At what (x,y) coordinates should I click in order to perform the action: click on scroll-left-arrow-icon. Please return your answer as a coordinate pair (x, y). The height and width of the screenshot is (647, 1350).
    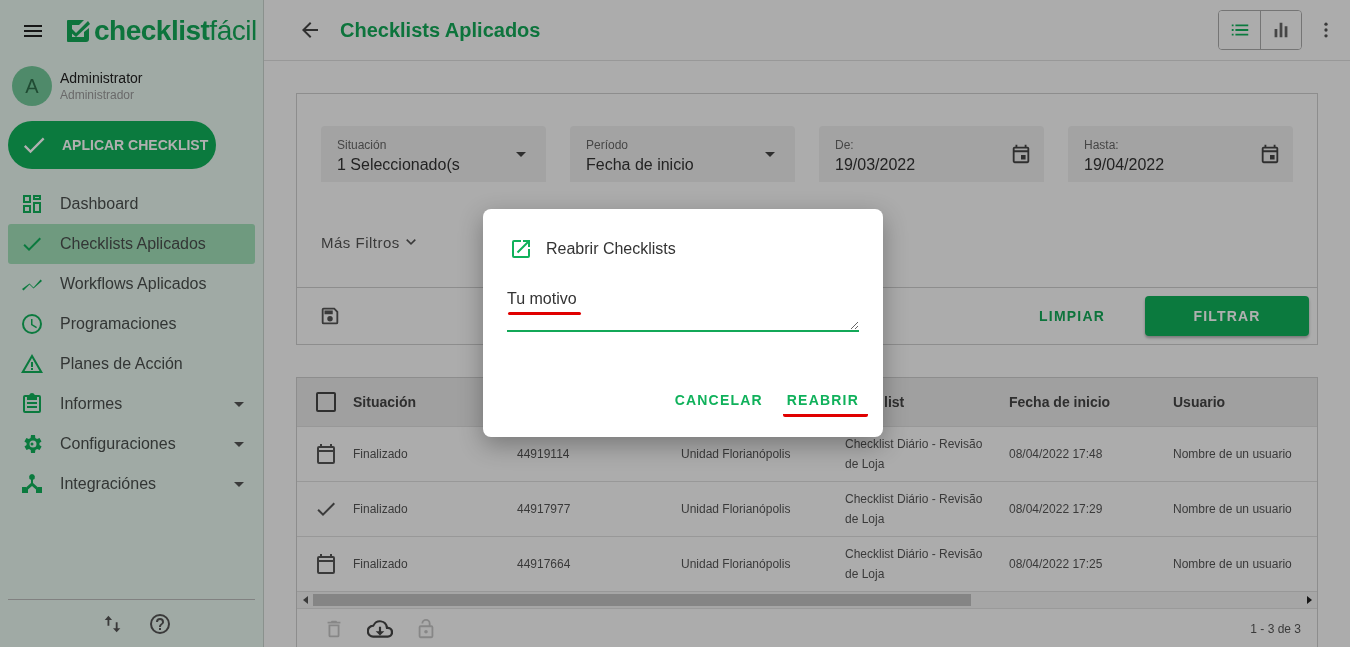
    Looking at the image, I should click on (305, 600).